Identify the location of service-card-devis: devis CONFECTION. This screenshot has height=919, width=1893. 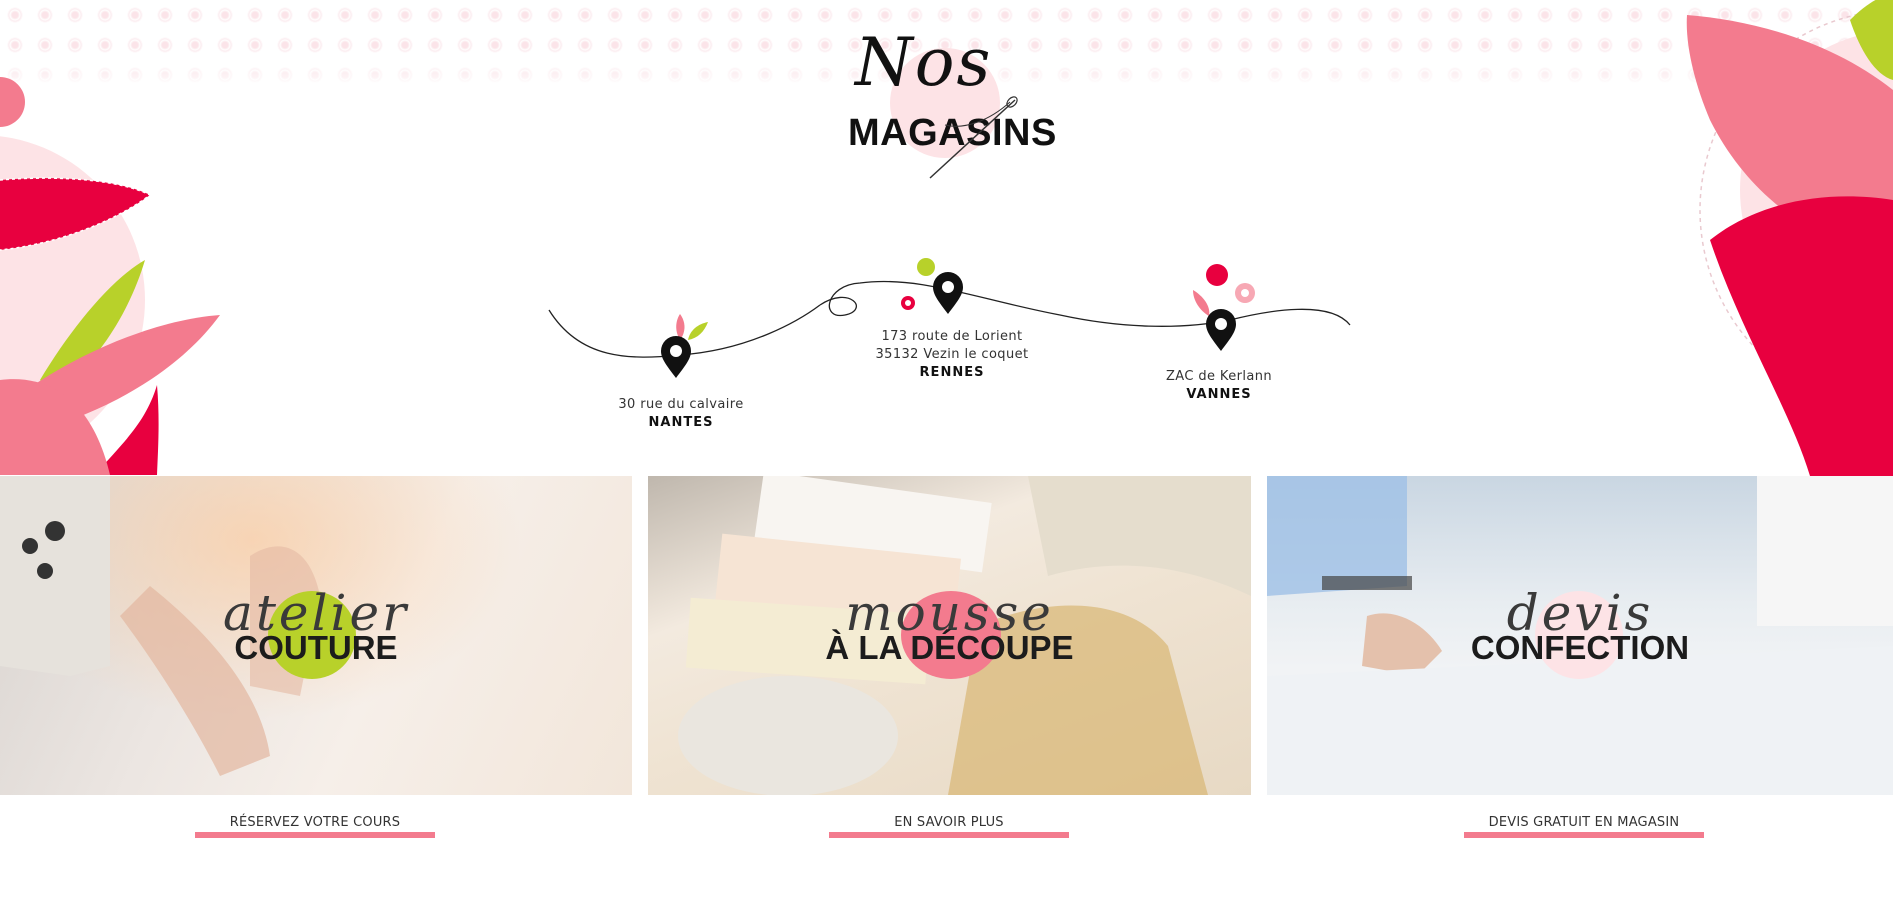
(1580, 635).